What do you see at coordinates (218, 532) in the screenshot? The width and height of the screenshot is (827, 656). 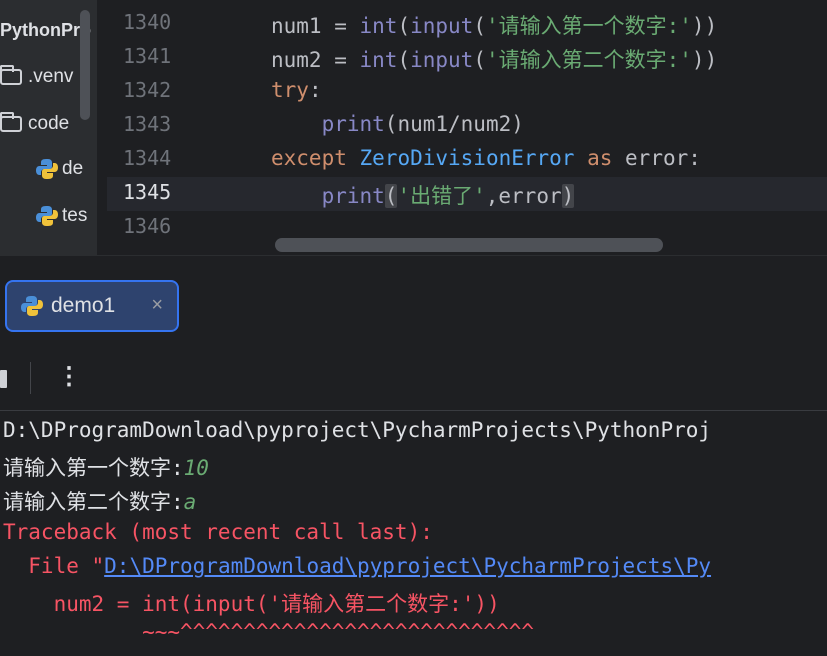 I see `traceback-header: Traceback (most recent call last):` at bounding box center [218, 532].